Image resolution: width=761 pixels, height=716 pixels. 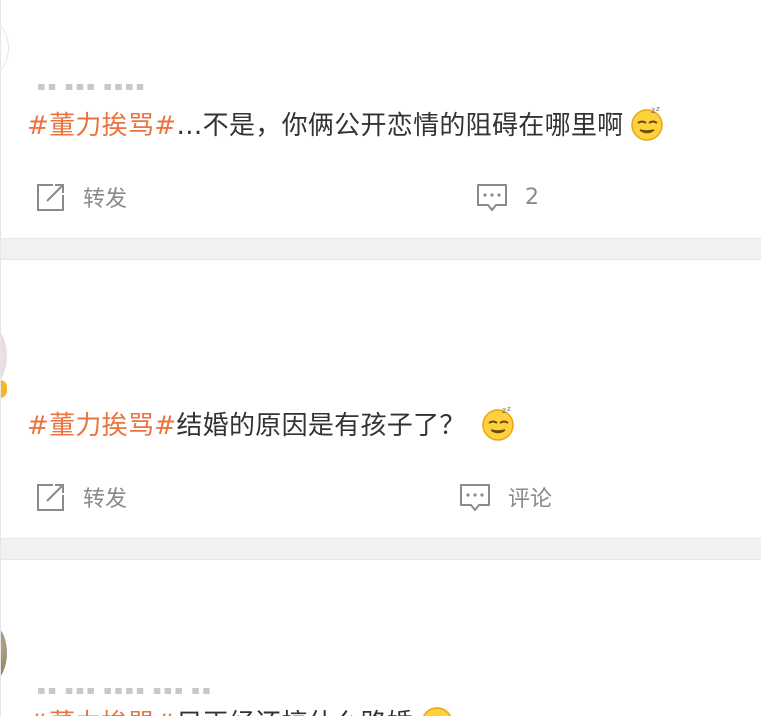 What do you see at coordinates (92, 87) in the screenshot?
I see `post-meta-clipped: ▪▪ ▪▪▪ ▪▪▪▪` at bounding box center [92, 87].